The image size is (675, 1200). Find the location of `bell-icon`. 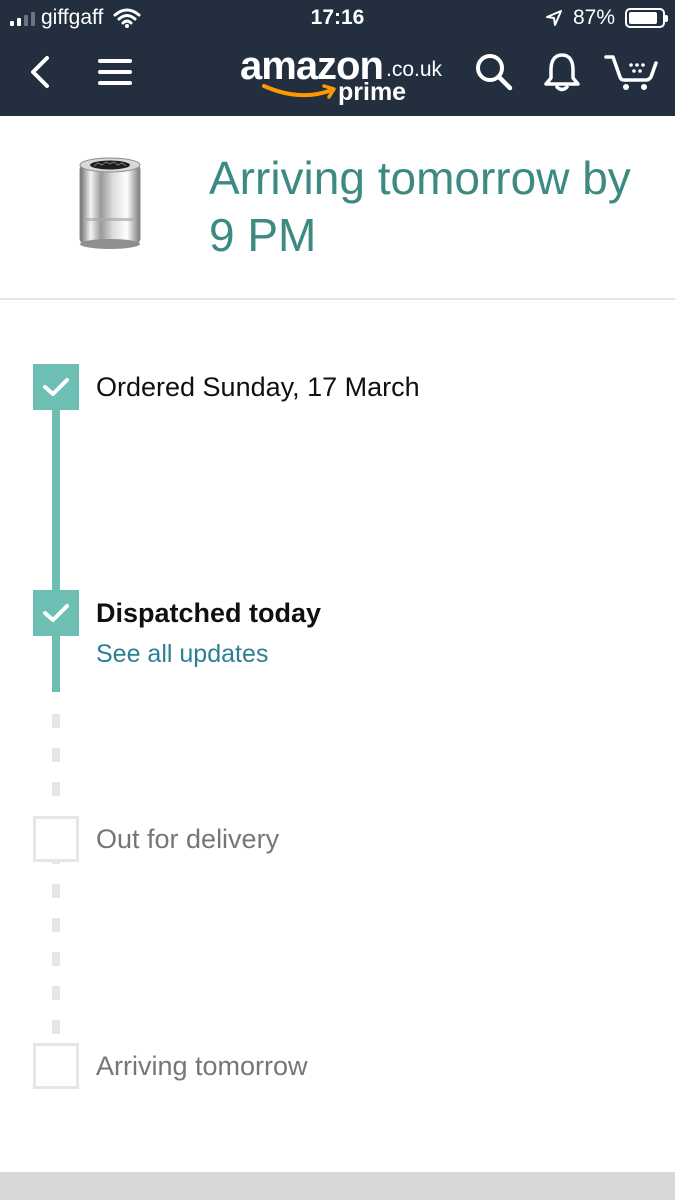

bell-icon is located at coordinates (562, 72).